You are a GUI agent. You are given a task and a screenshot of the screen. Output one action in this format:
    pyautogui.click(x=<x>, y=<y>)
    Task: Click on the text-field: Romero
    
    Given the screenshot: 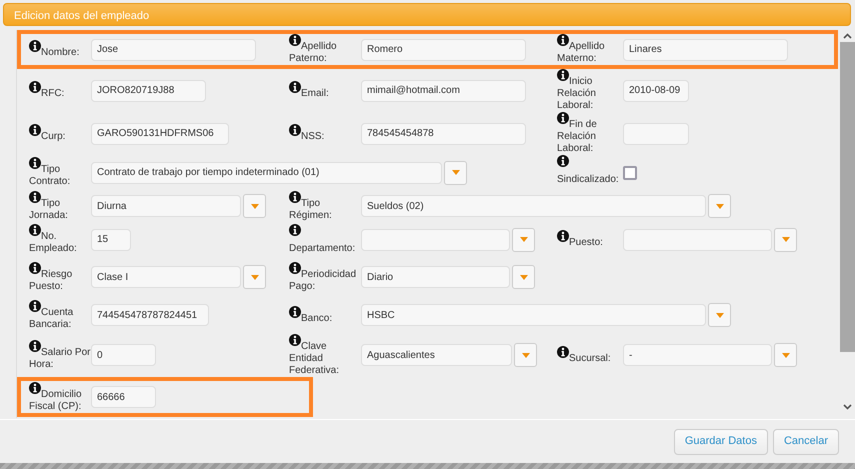 What is the action you would take?
    pyautogui.click(x=443, y=49)
    